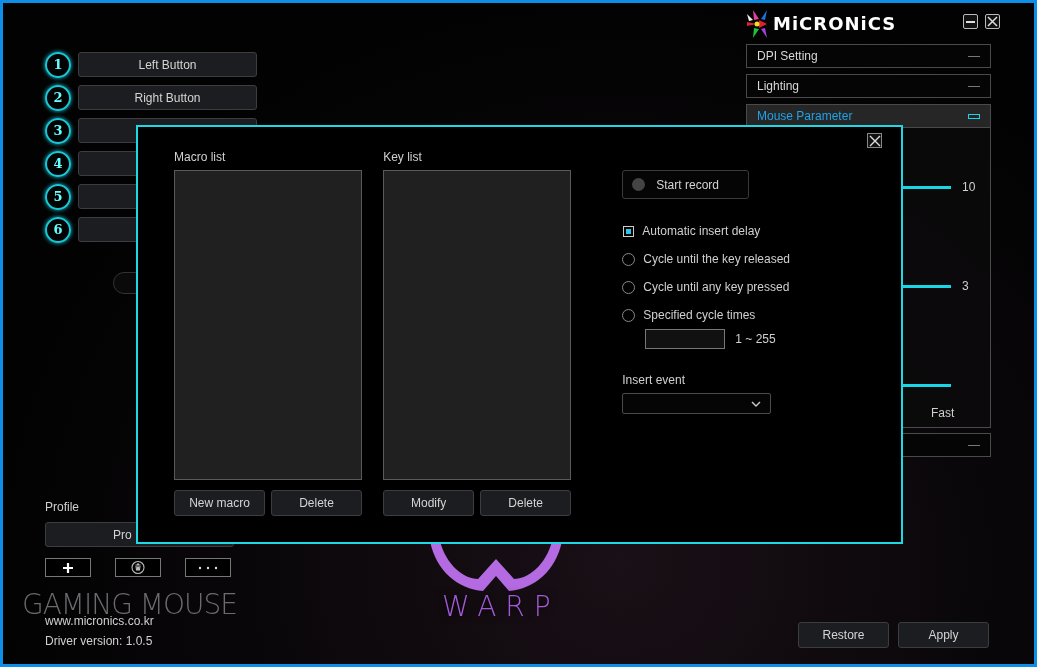 Image resolution: width=1037 pixels, height=667 pixels. What do you see at coordinates (496, 567) in the screenshot?
I see `wing-logo-icon` at bounding box center [496, 567].